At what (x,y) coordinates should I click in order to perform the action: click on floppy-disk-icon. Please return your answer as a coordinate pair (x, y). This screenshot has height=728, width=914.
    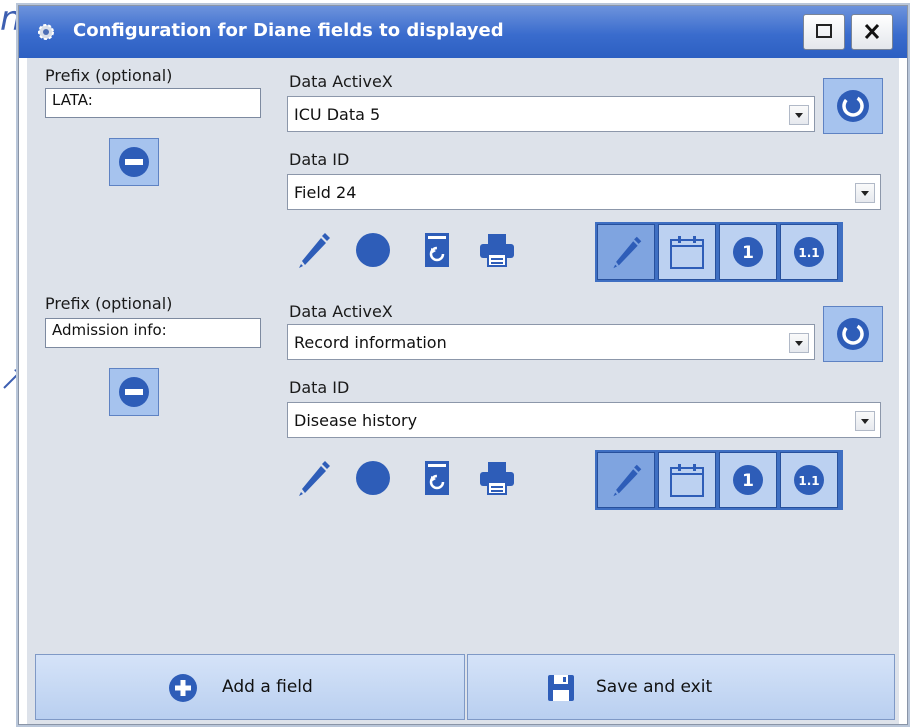
    Looking at the image, I should click on (561, 688).